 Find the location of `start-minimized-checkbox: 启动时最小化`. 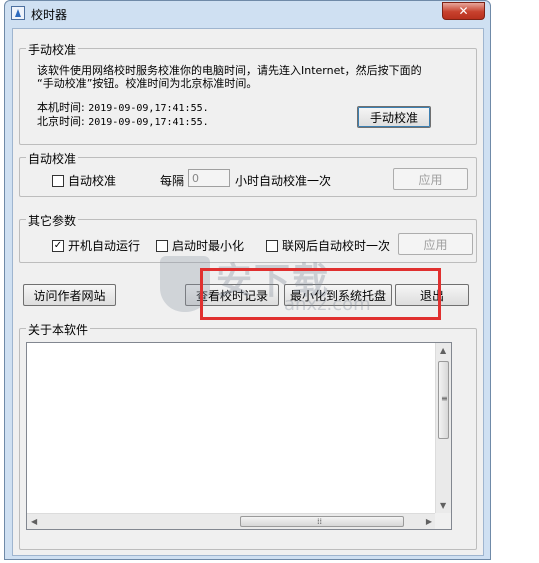

start-minimized-checkbox: 启动时最小化 is located at coordinates (200, 245).